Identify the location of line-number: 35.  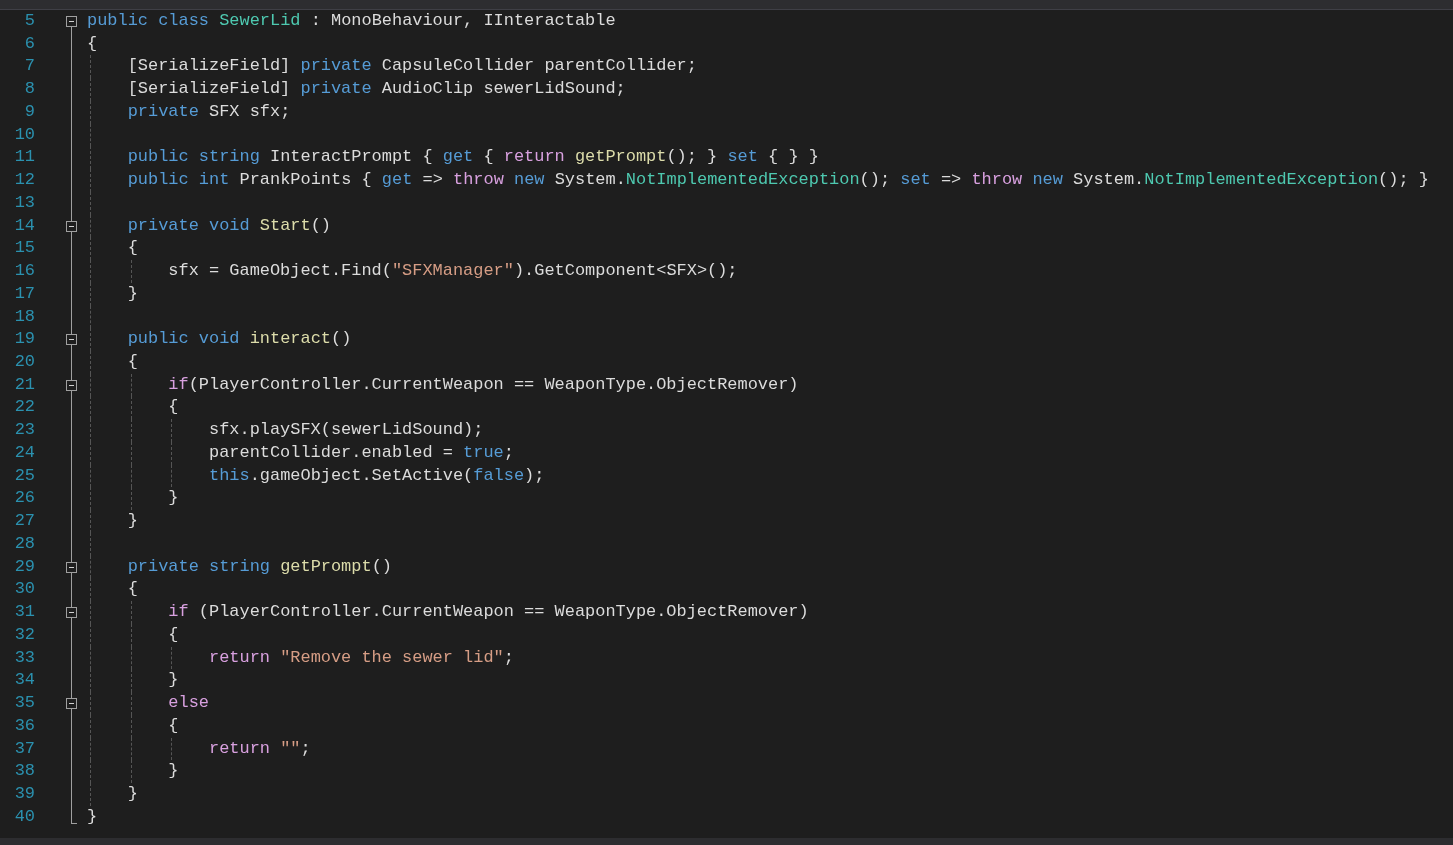
(24, 703).